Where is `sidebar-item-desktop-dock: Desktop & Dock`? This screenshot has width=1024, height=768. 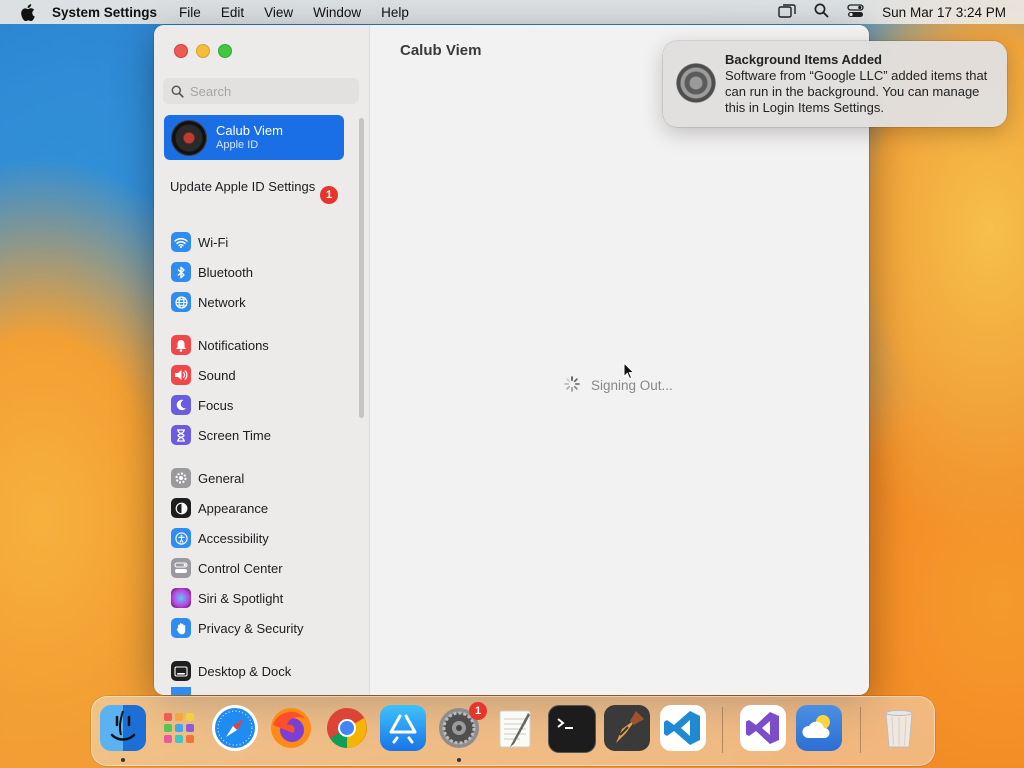 sidebar-item-desktop-dock: Desktop & Dock is located at coordinates (231, 671).